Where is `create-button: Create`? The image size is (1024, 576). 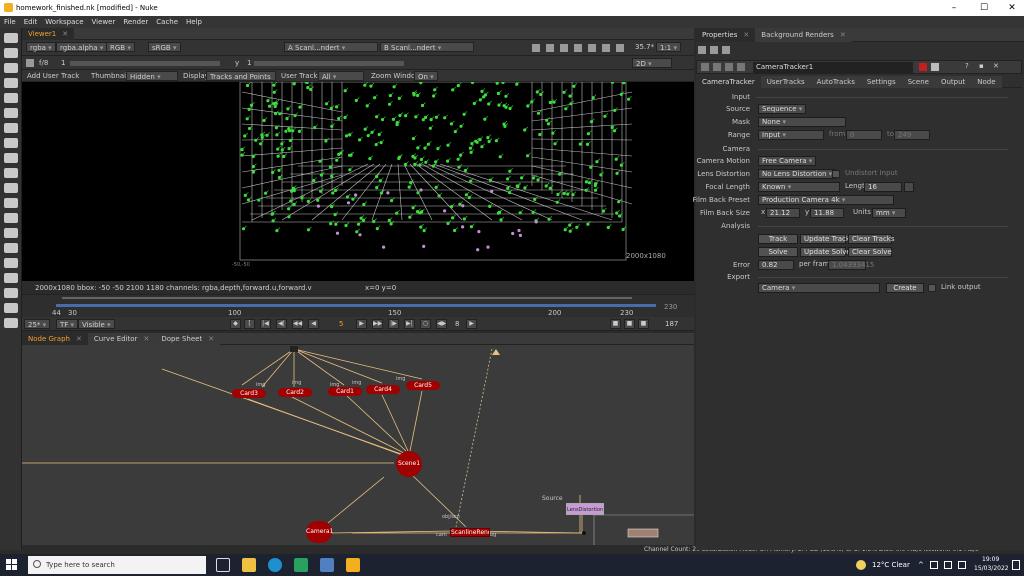
create-button: Create is located at coordinates (905, 288).